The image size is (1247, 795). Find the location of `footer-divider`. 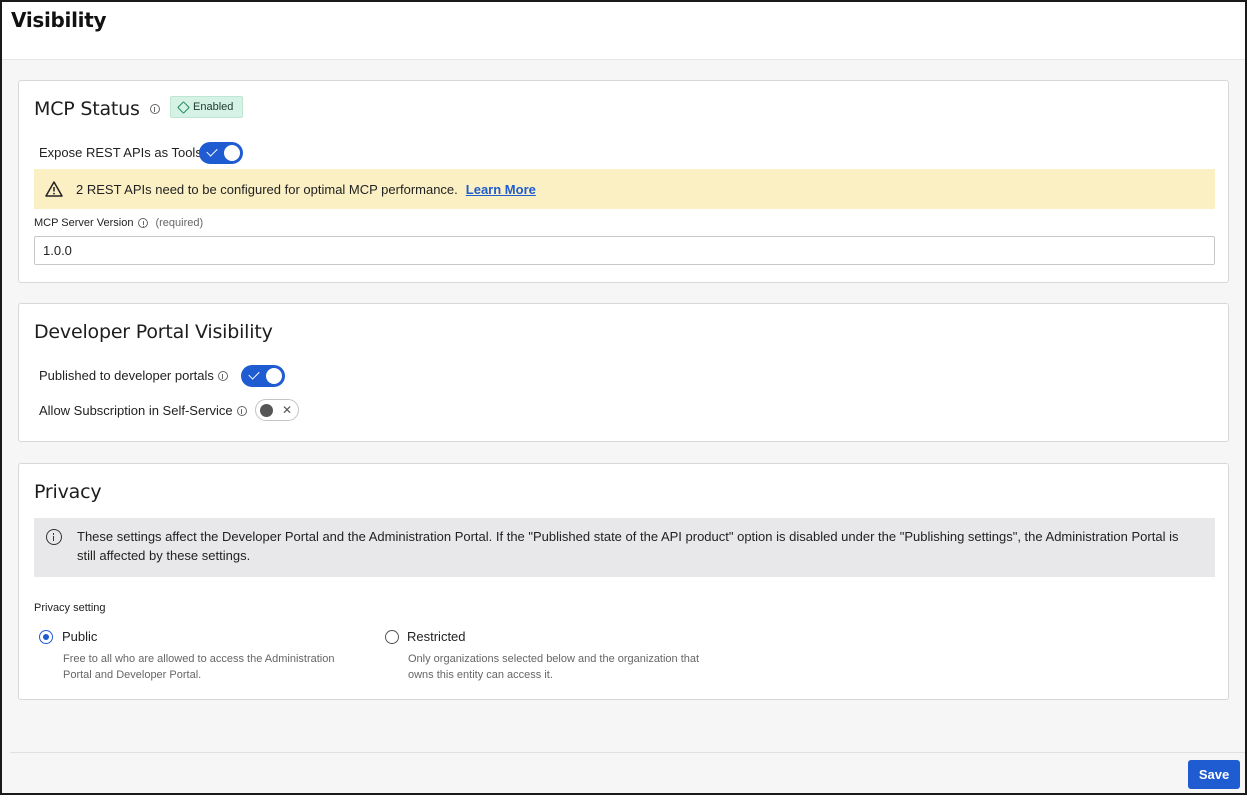

footer-divider is located at coordinates (627, 752).